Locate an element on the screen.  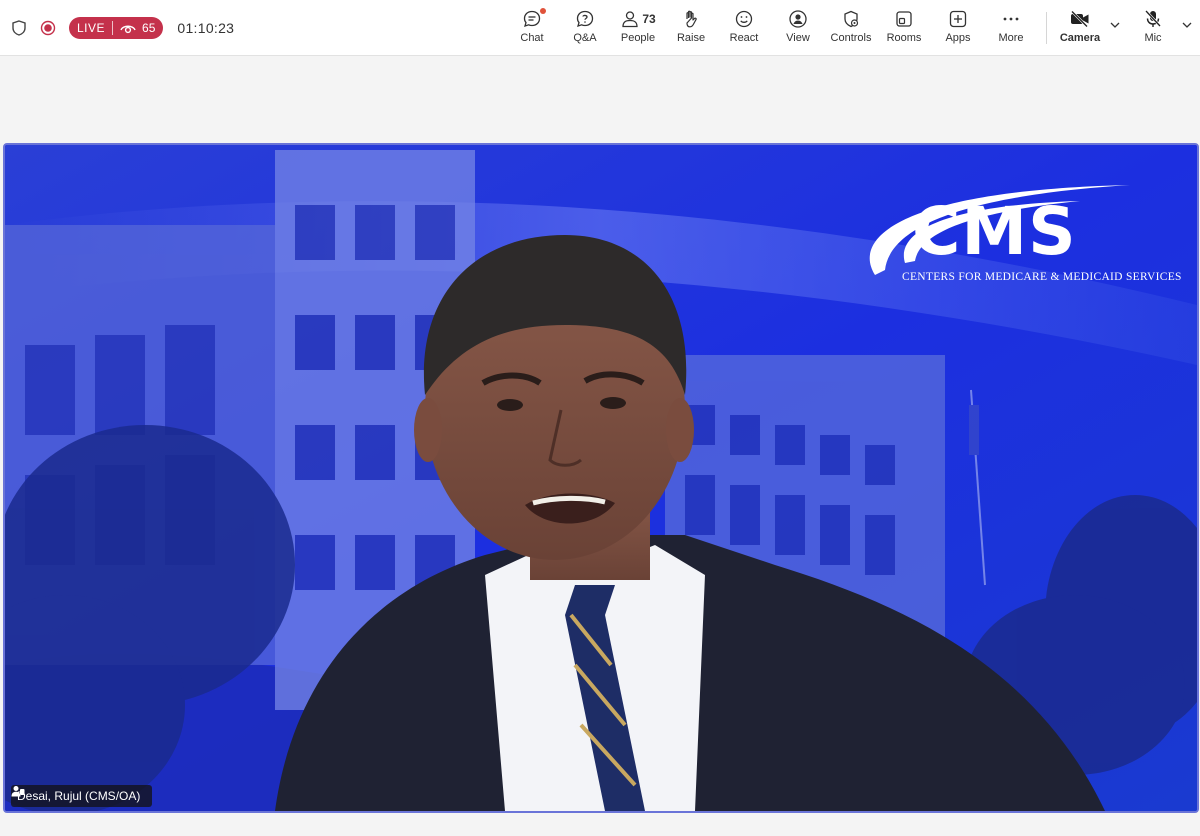
recording-icon is located at coordinates (48, 28).